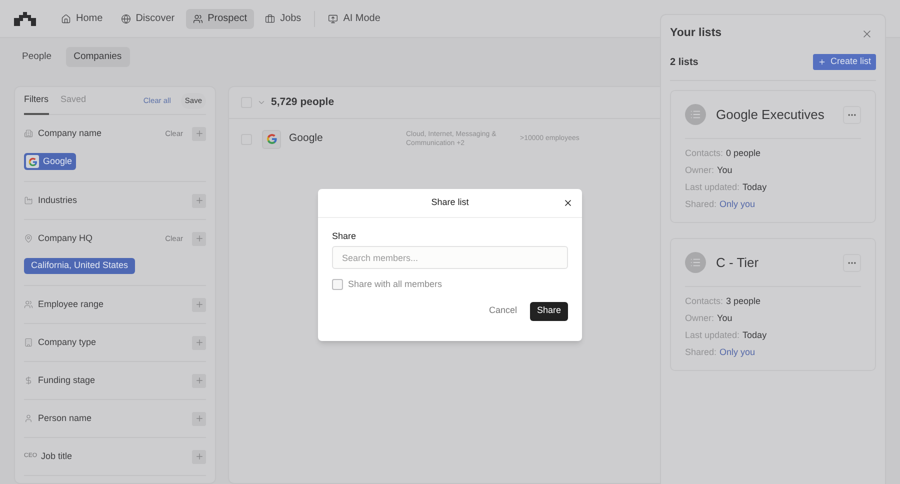  I want to click on field-value: 3 people, so click(743, 301).